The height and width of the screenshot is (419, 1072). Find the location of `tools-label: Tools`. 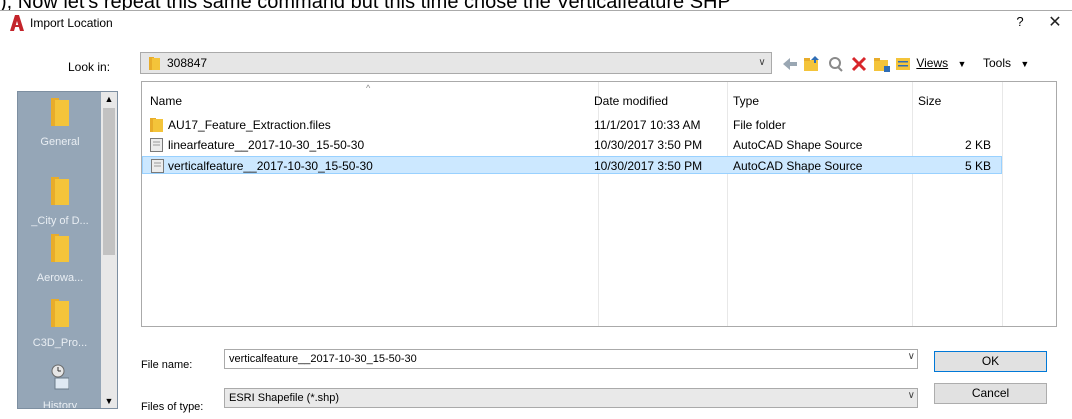

tools-label: Tools is located at coordinates (997, 63).